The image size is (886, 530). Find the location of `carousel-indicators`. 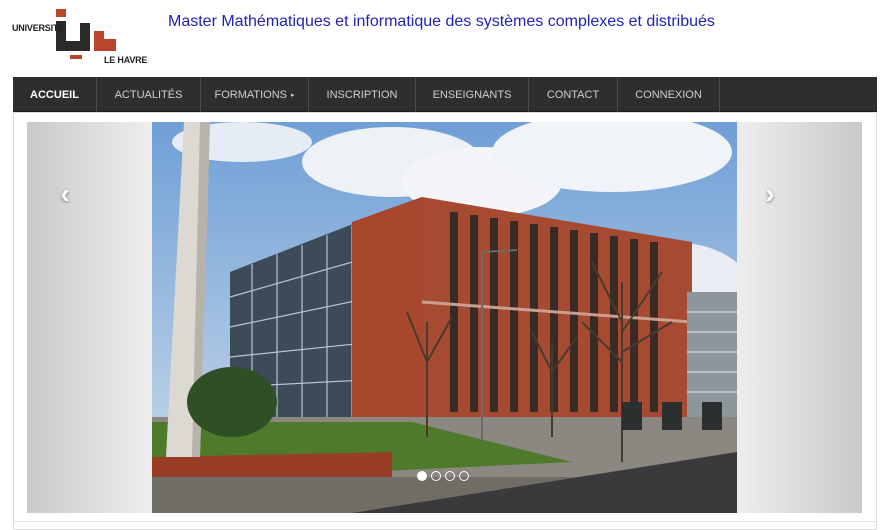

carousel-indicators is located at coordinates (443, 476).